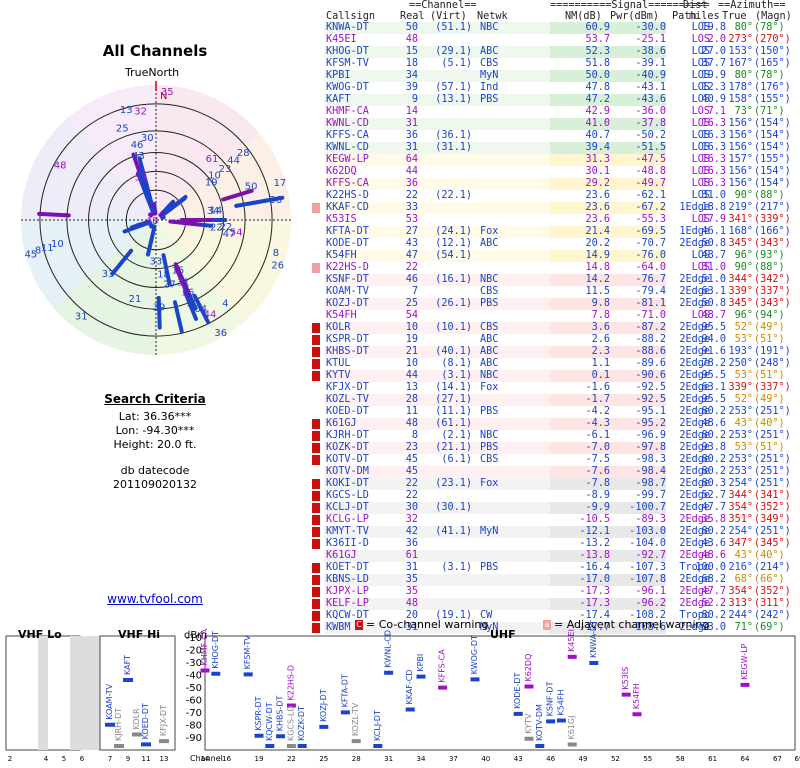  What do you see at coordinates (713, 219) in the screenshot?
I see `cell-dist: 17.9` at bounding box center [713, 219].